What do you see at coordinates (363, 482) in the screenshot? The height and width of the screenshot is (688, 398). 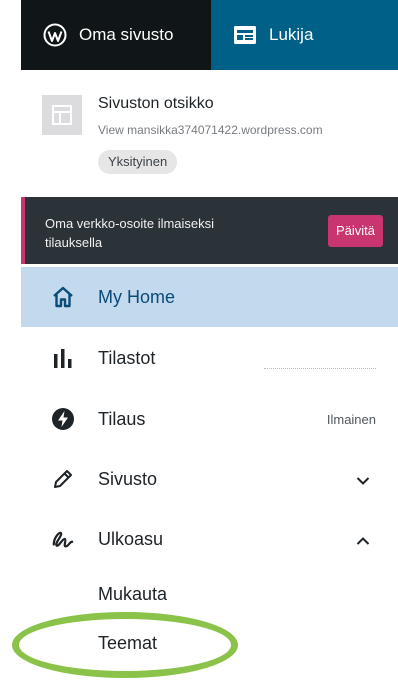 I see `chevron-down-icon` at bounding box center [363, 482].